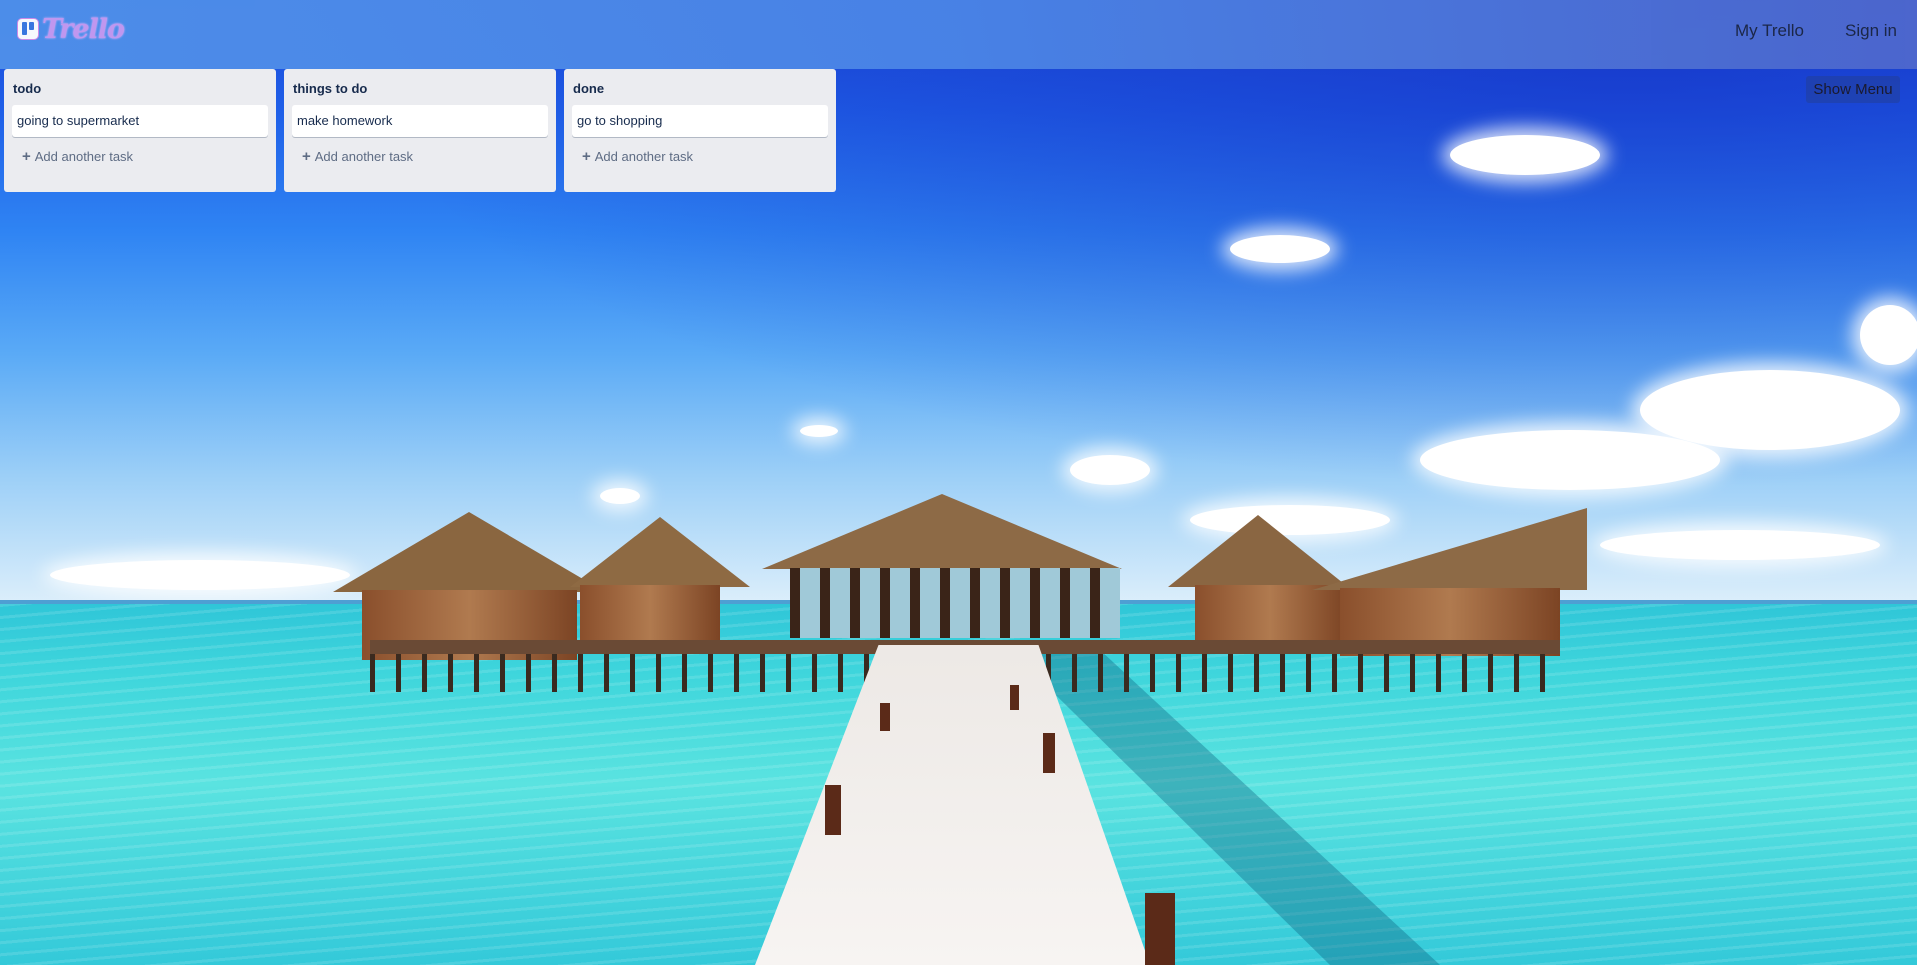 This screenshot has height=965, width=1917. I want to click on logo: Trello, so click(71, 29).